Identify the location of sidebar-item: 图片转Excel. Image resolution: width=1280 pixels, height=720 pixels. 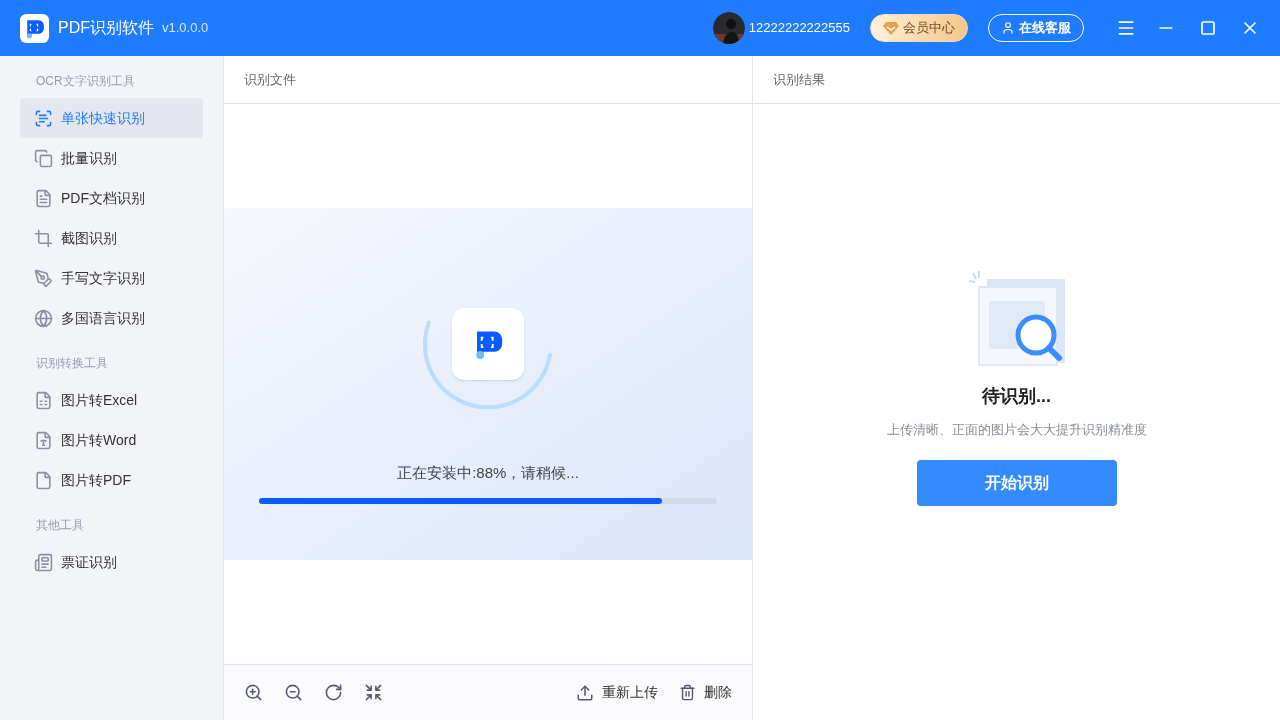
(111, 400).